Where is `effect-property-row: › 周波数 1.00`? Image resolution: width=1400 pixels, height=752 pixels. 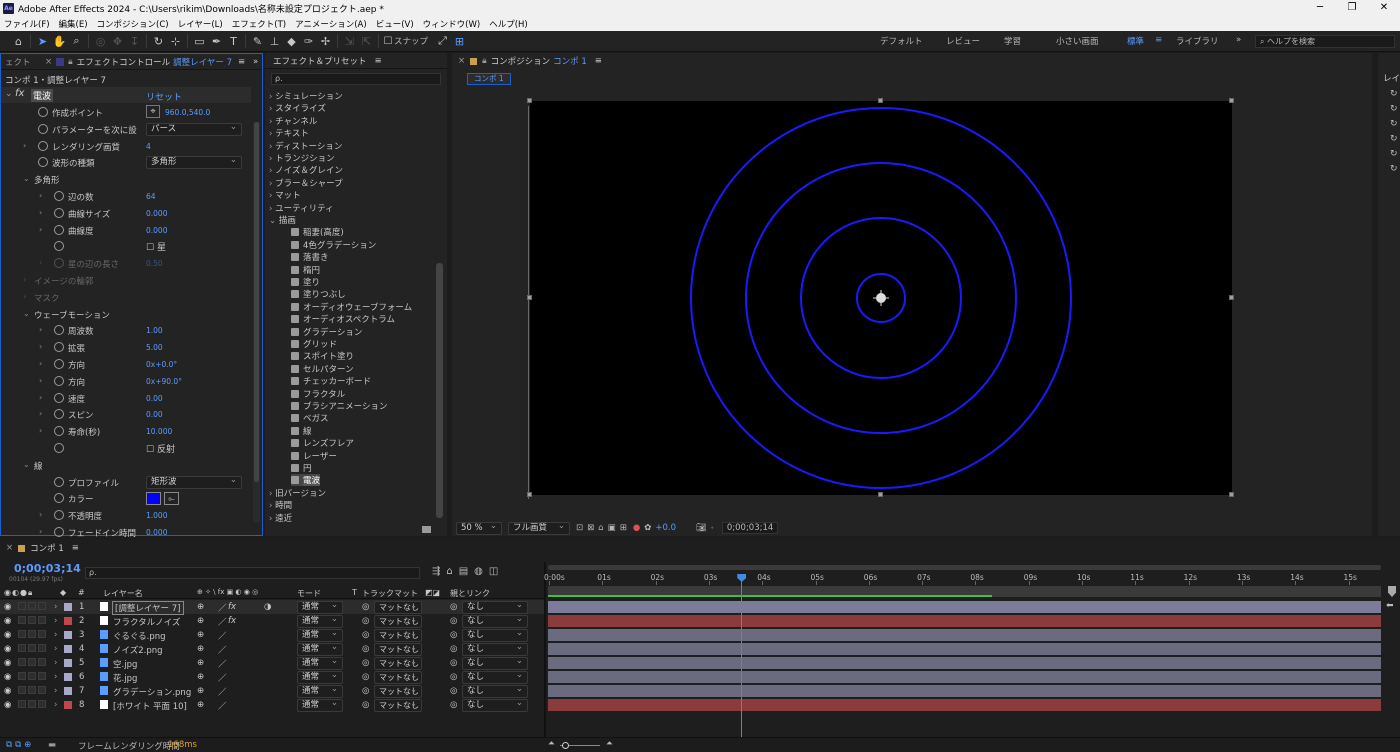 effect-property-row: › 周波数 1.00 is located at coordinates (126, 330).